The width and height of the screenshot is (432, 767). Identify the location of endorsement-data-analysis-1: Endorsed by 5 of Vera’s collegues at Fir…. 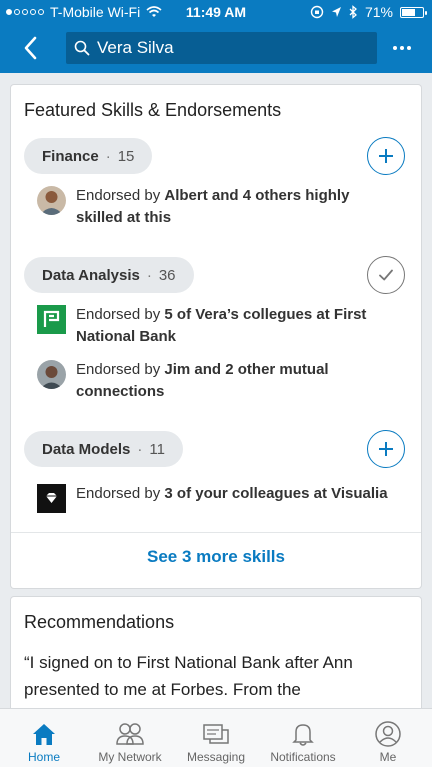
(217, 326).